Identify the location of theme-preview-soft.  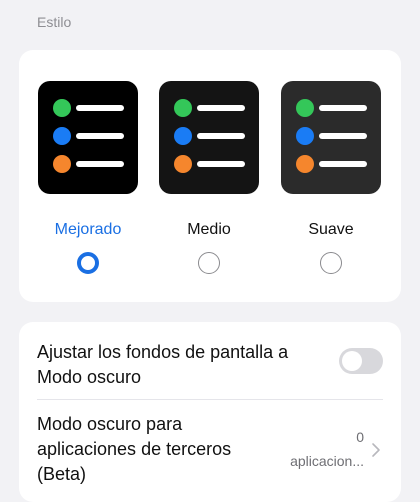
(331, 137).